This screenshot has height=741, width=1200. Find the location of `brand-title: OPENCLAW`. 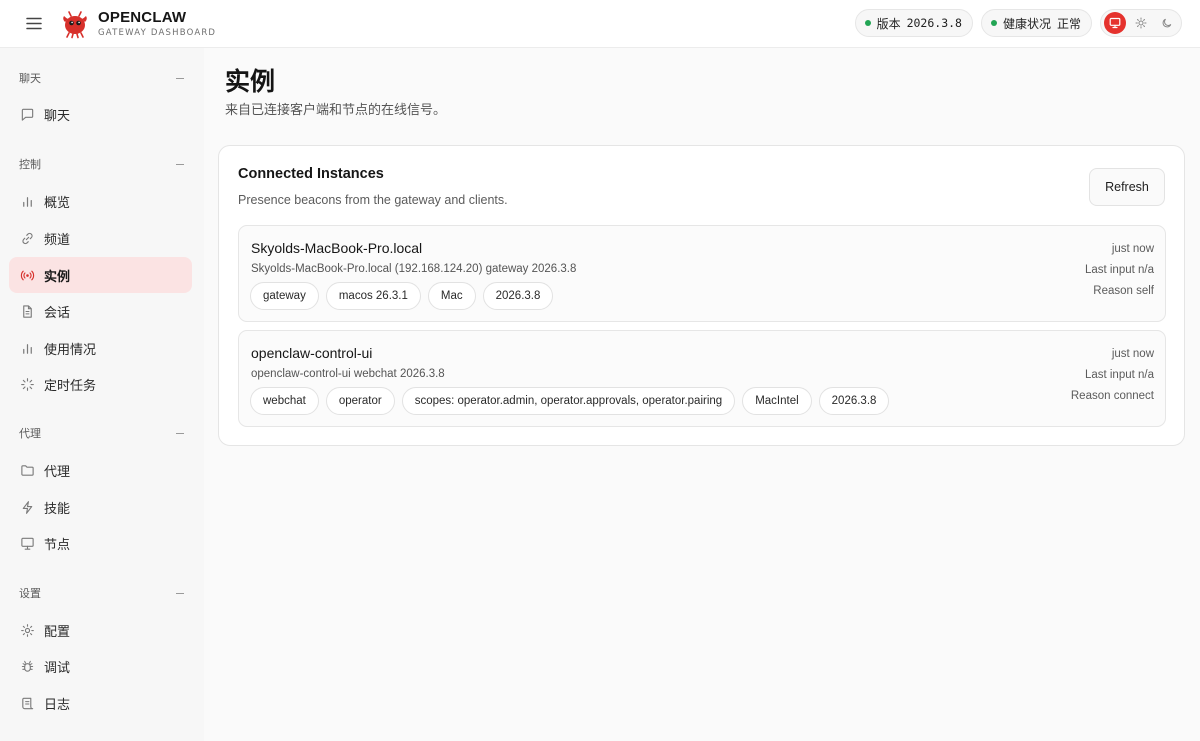

brand-title: OPENCLAW is located at coordinates (142, 17).